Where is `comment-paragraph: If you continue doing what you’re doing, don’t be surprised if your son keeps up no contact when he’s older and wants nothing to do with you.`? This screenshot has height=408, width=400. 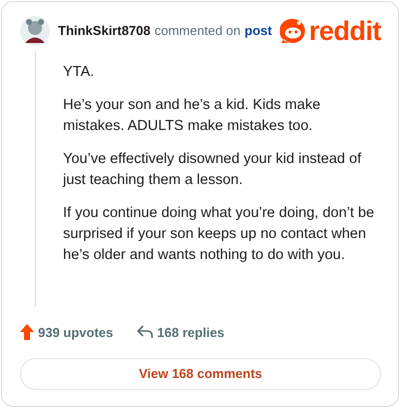 comment-paragraph: If you continue doing what you’re doing, don’t be surprised if your son keeps up no contact when he’s older and wants nothing to do with you. is located at coordinates (219, 234).